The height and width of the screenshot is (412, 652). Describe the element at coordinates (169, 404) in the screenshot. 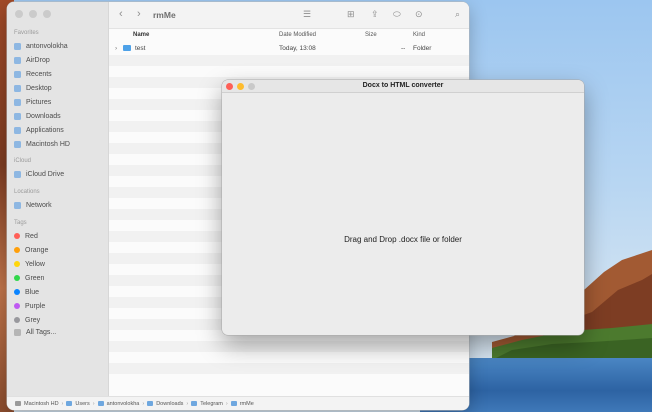

I see `path-item: Downloads` at that location.